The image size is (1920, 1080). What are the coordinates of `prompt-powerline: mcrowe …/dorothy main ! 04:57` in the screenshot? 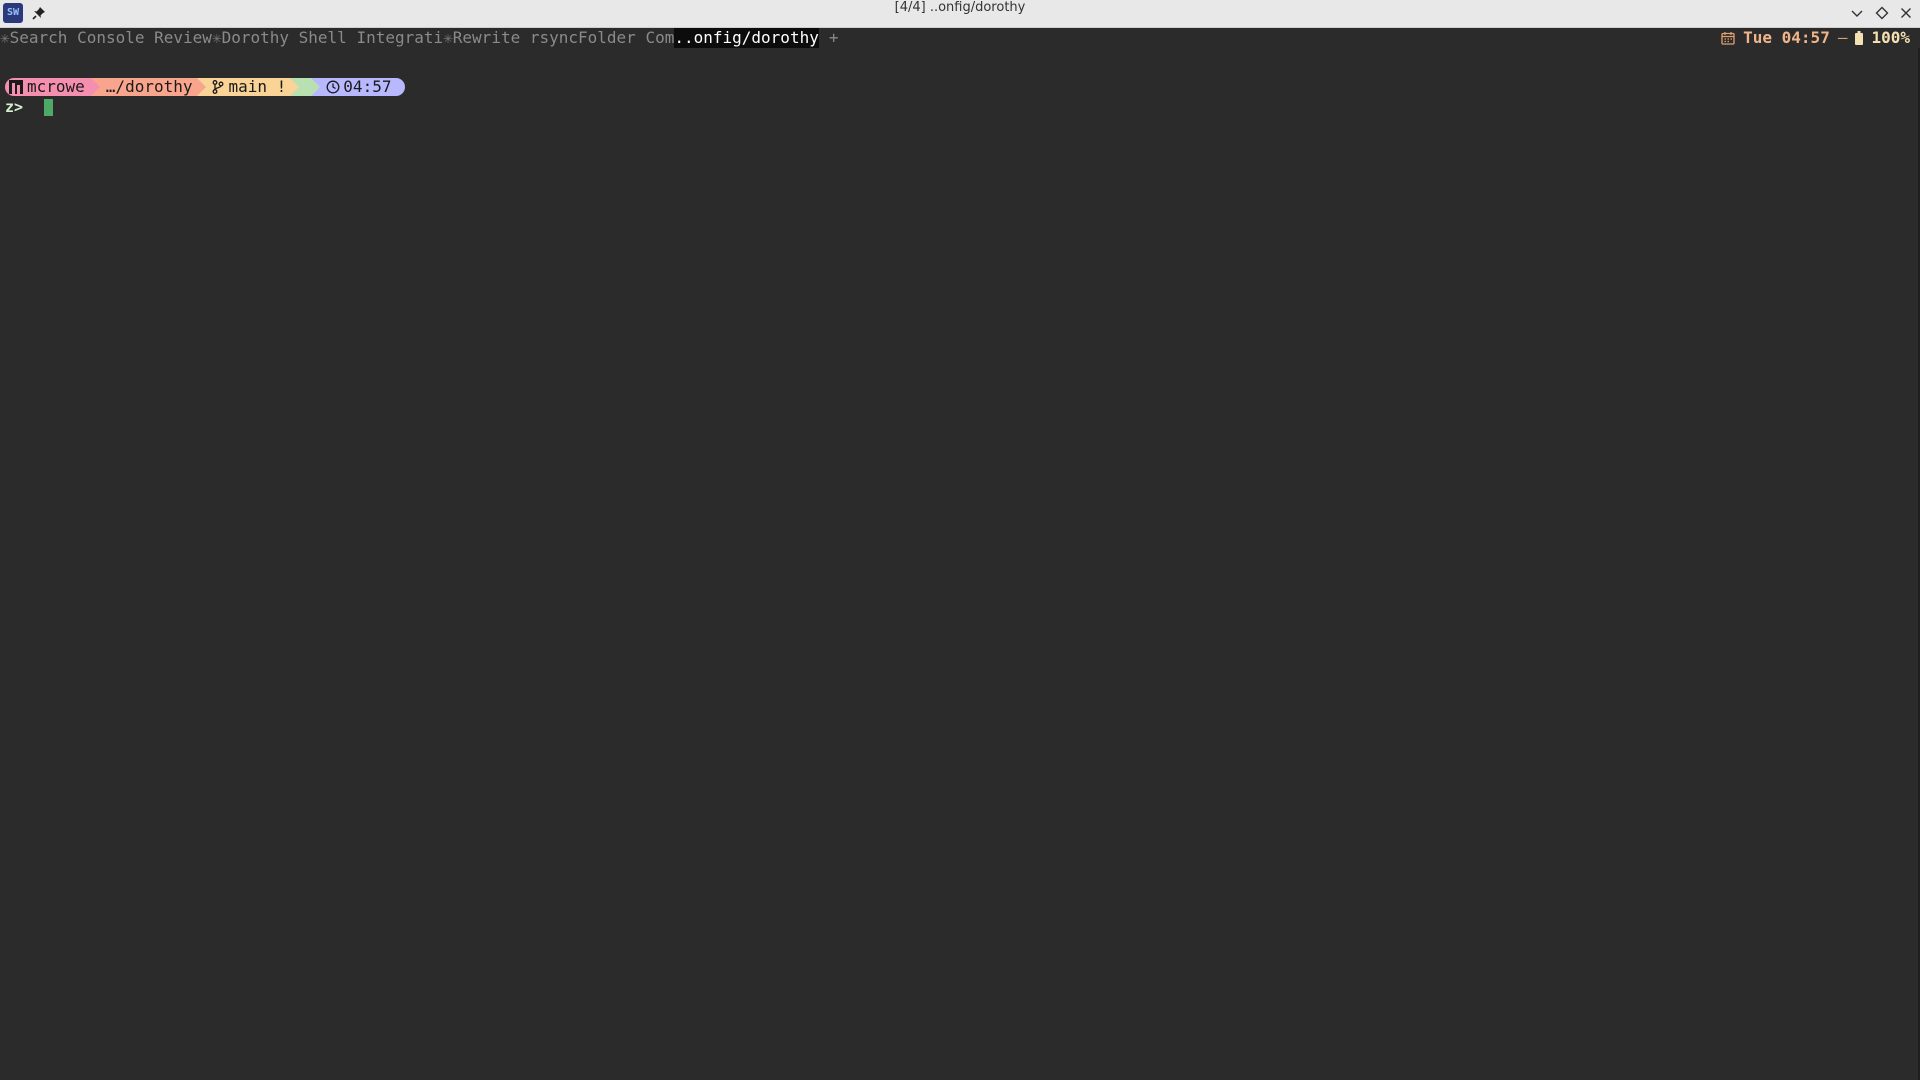 It's located at (205, 86).